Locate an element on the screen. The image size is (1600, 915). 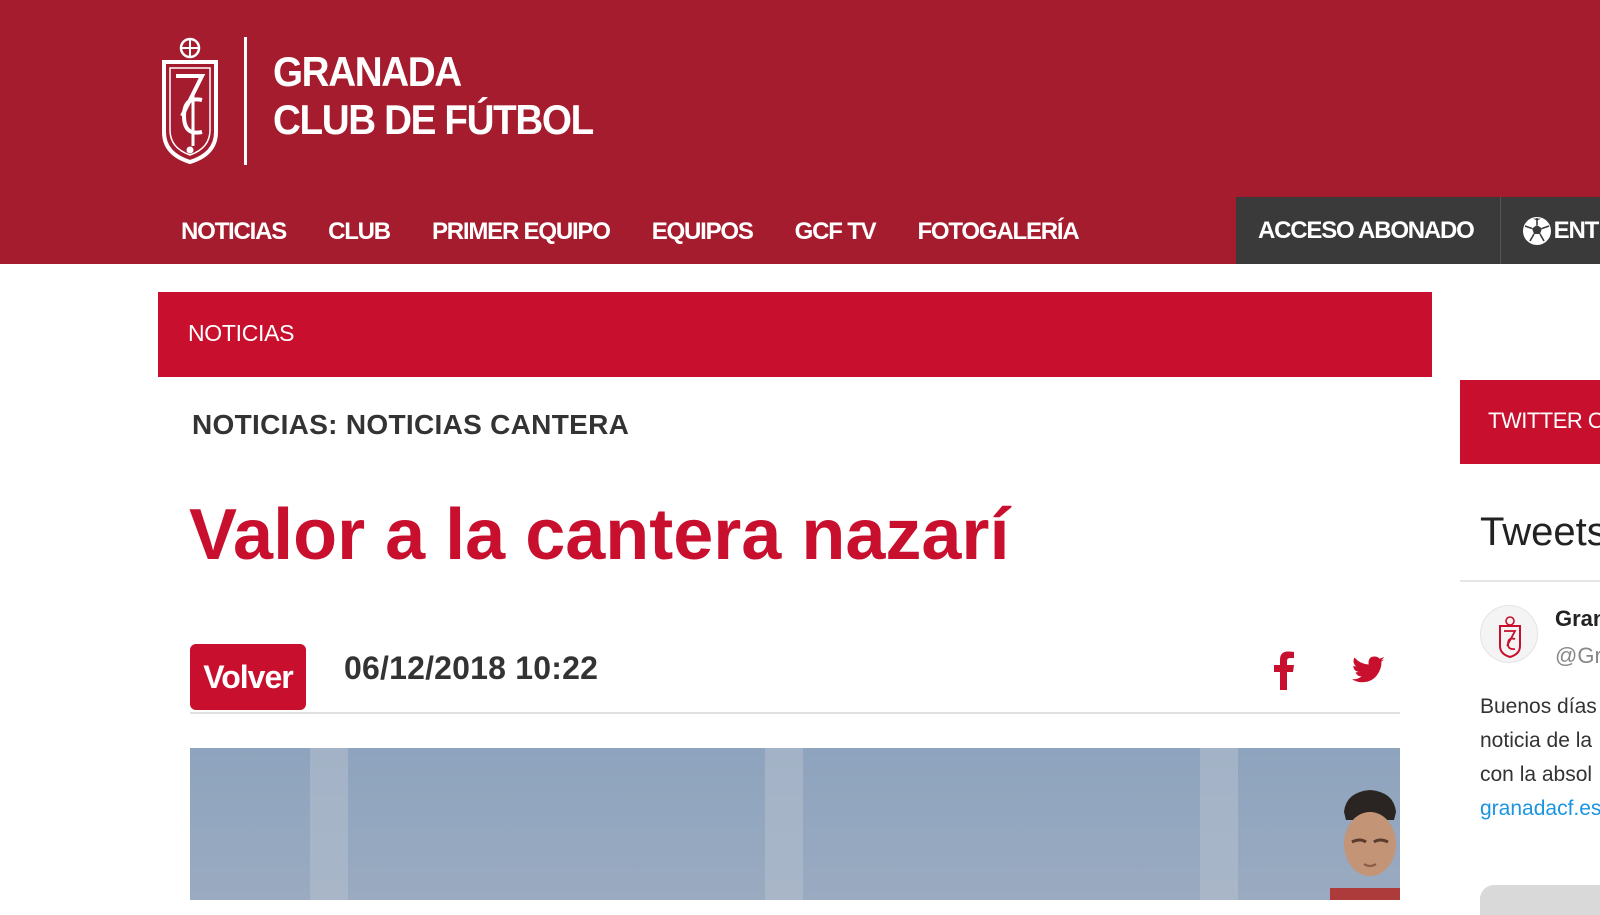
section-title: NOTICIAS is located at coordinates (241, 333).